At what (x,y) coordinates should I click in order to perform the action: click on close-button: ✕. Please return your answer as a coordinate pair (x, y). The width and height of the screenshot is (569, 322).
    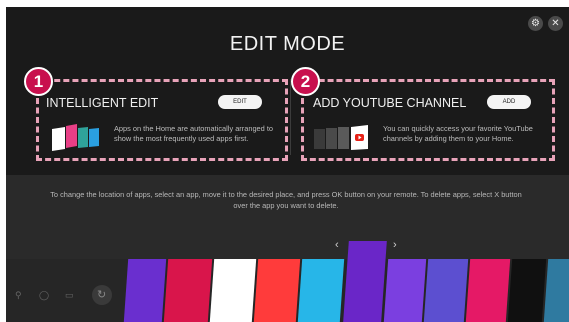
    Looking at the image, I should click on (555, 23).